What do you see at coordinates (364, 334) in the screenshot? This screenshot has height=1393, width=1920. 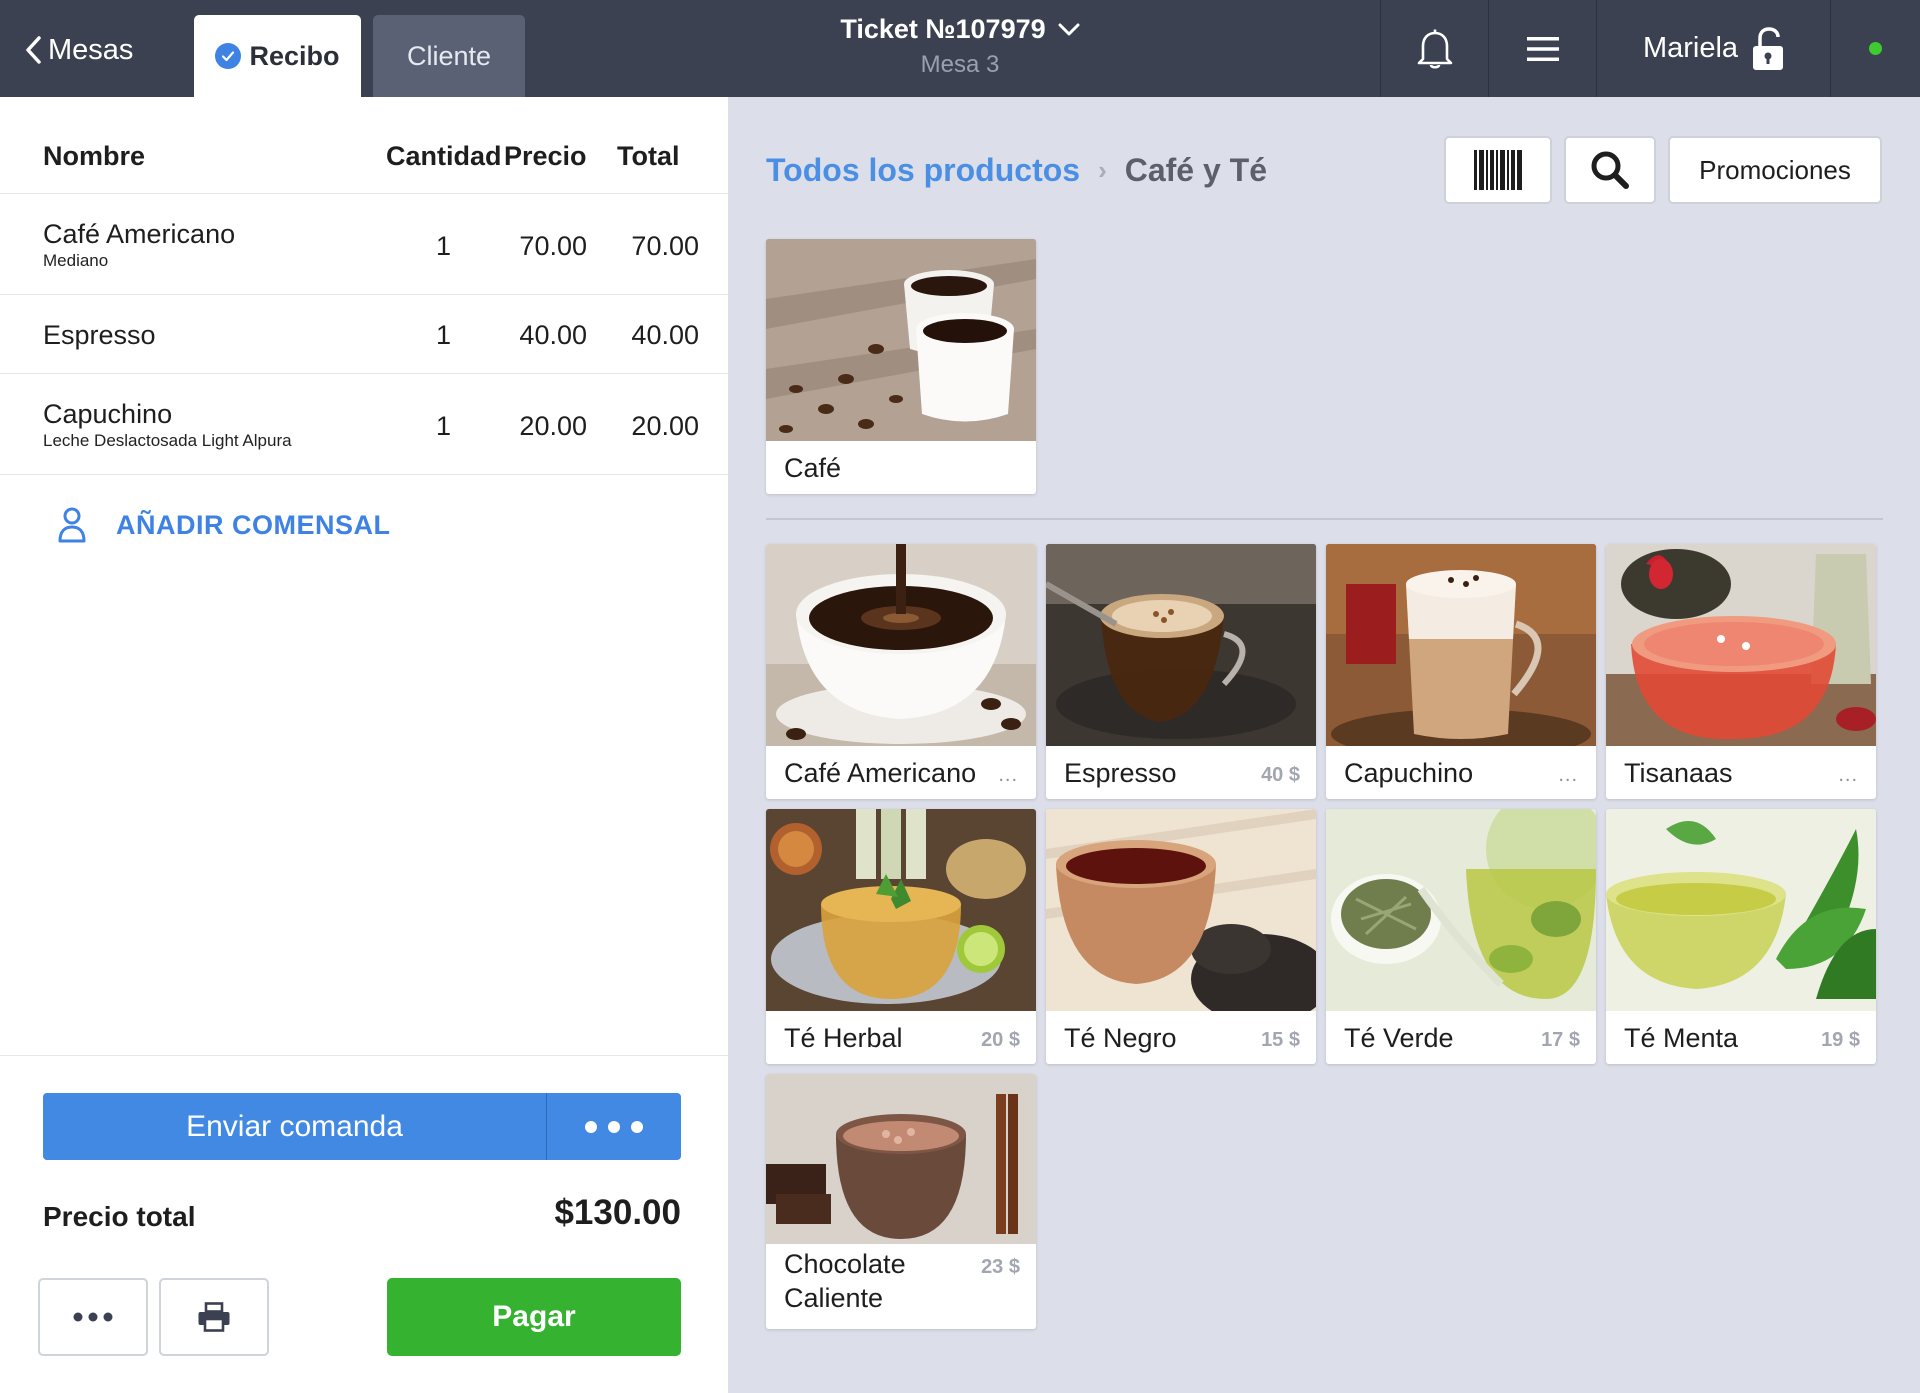 I see `receipt-row: Espresso 1 40.00 40.00` at bounding box center [364, 334].